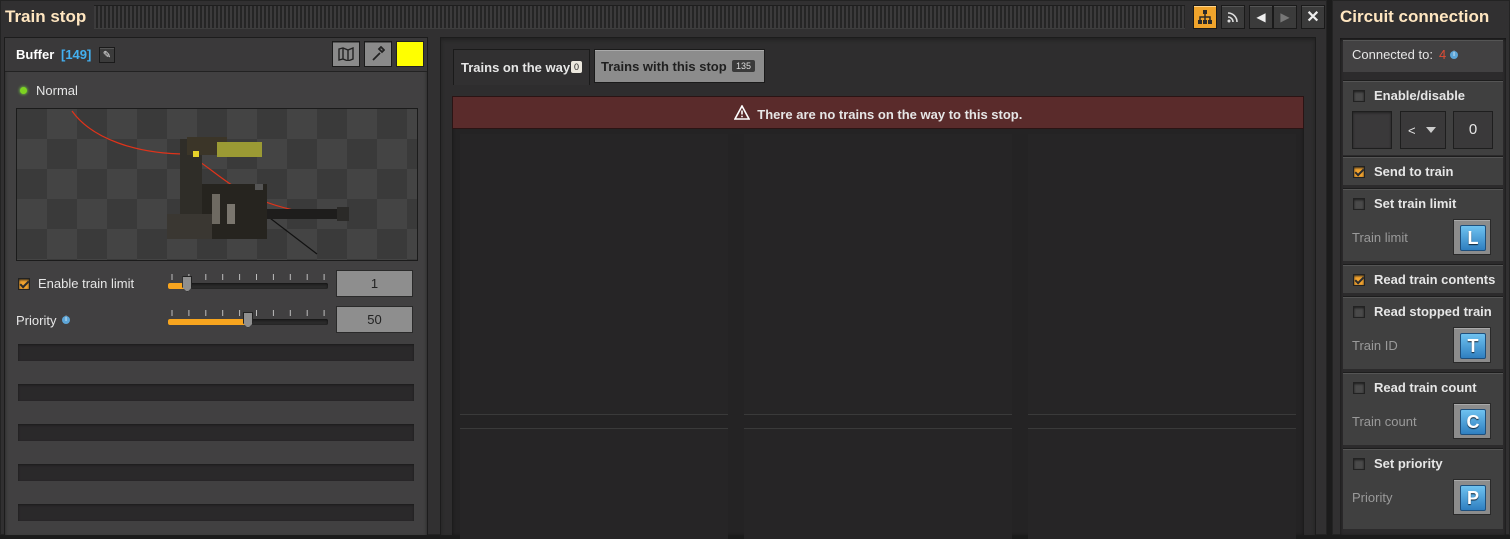  I want to click on signal-icon: C, so click(1473, 422).